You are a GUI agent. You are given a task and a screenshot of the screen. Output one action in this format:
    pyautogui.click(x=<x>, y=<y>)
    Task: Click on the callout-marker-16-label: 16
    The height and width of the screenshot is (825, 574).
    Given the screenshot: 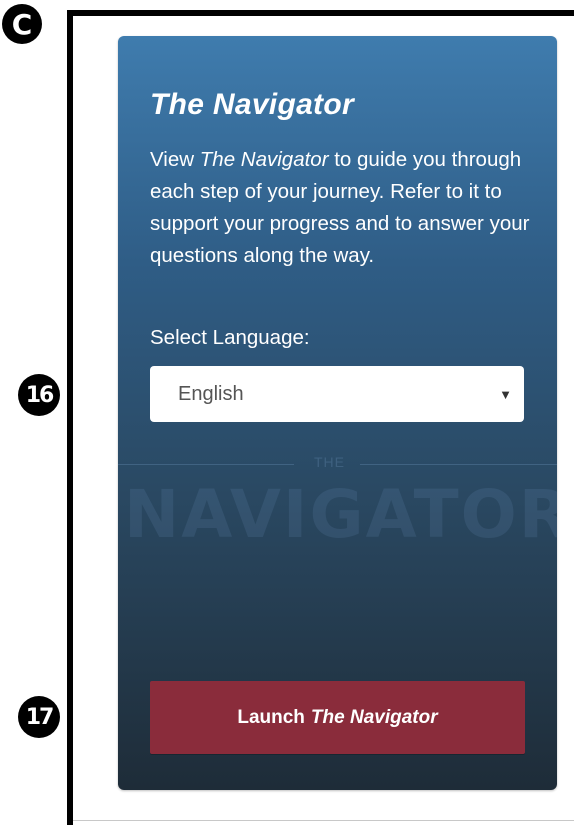 What is the action you would take?
    pyautogui.click(x=40, y=395)
    